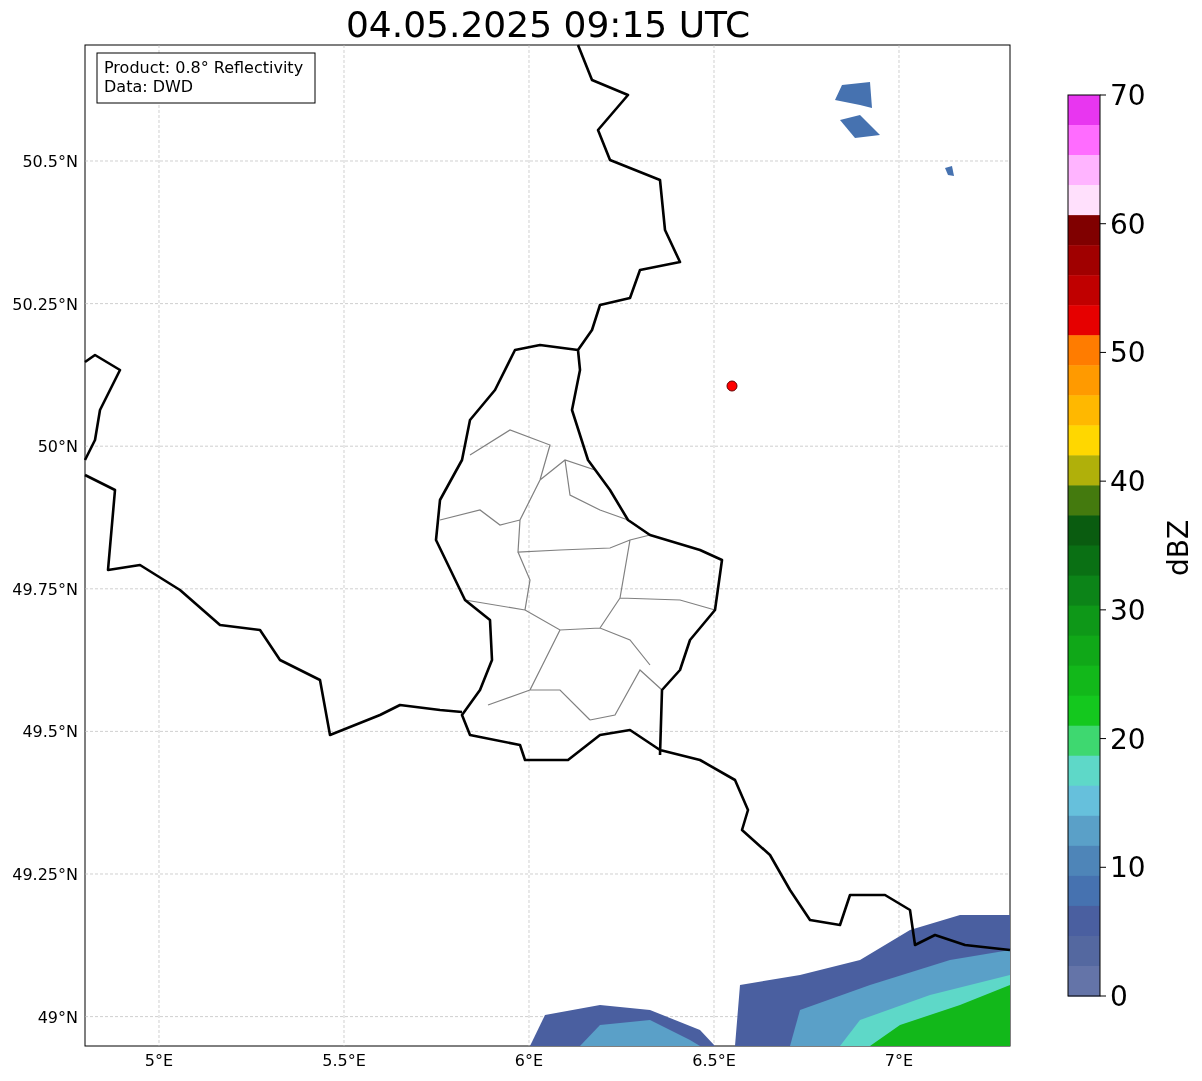  I want to click on info-text: Product: 0.8° Reflectivity, so click(204, 67).